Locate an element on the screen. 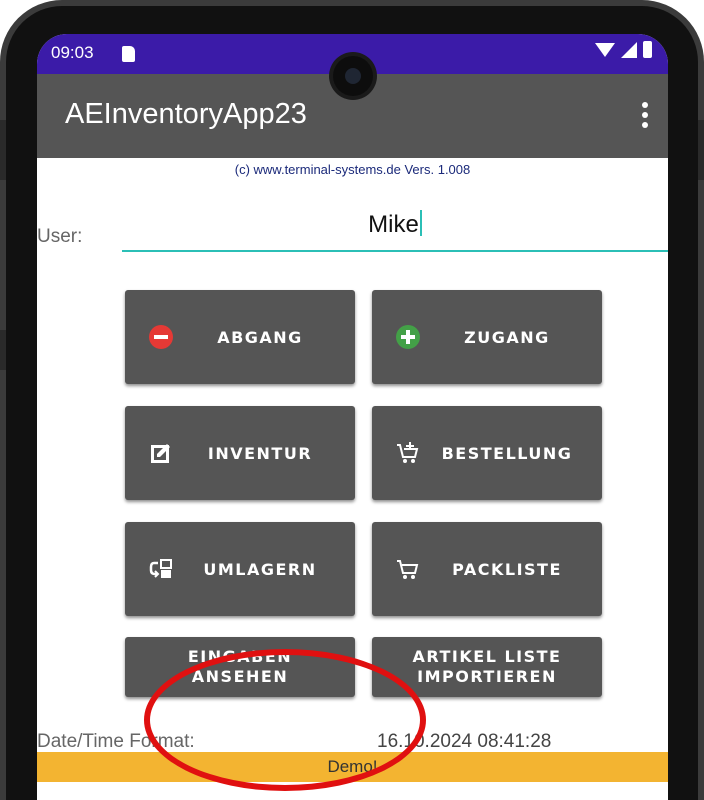  user-input: Mike is located at coordinates (395, 231).